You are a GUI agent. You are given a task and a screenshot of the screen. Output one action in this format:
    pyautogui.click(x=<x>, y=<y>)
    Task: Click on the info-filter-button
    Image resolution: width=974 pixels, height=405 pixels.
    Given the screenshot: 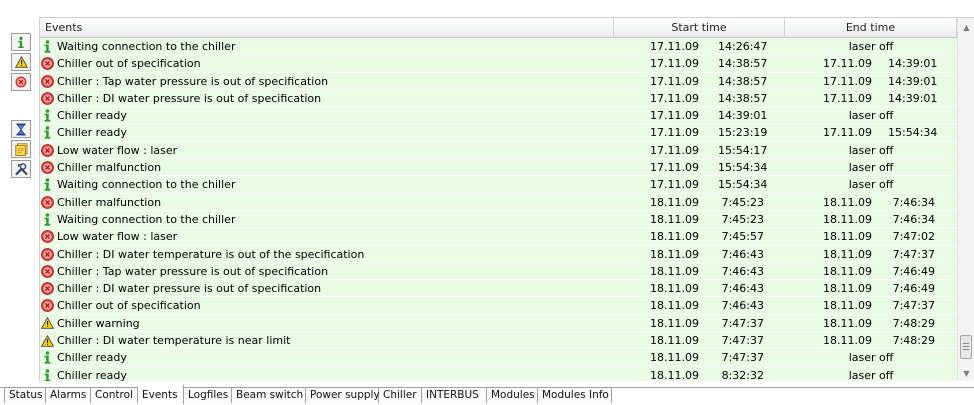 What is the action you would take?
    pyautogui.click(x=21, y=42)
    